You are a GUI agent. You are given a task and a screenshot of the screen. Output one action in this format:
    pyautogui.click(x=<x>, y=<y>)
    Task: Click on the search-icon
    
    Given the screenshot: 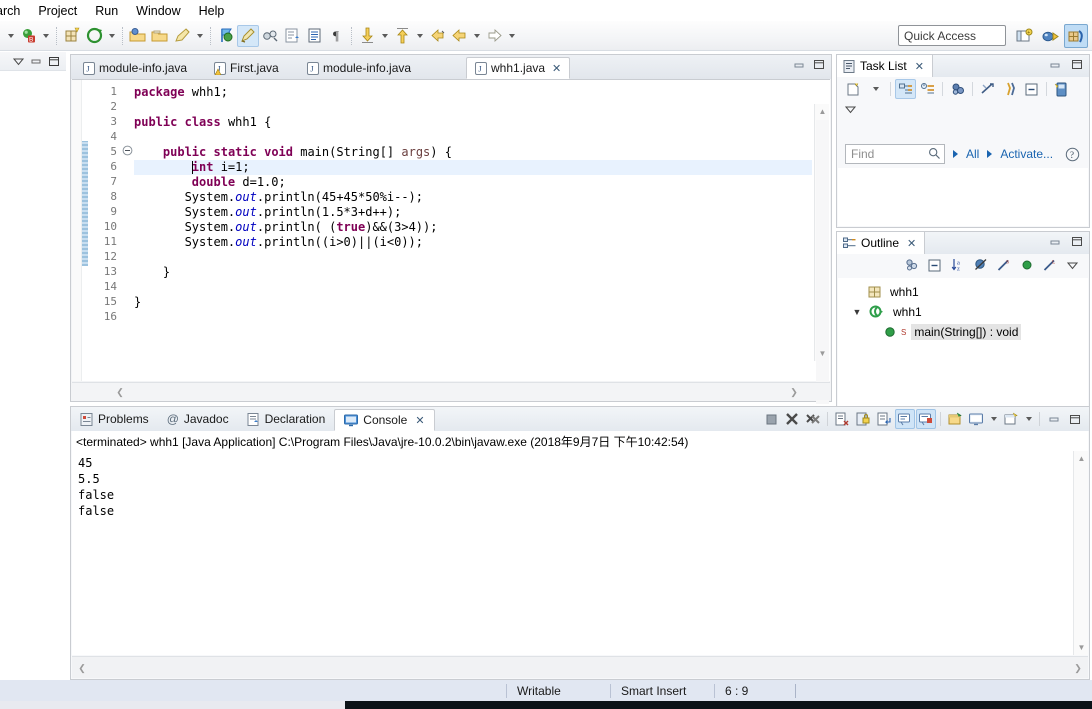 What is the action you would take?
    pyautogui.click(x=934, y=153)
    